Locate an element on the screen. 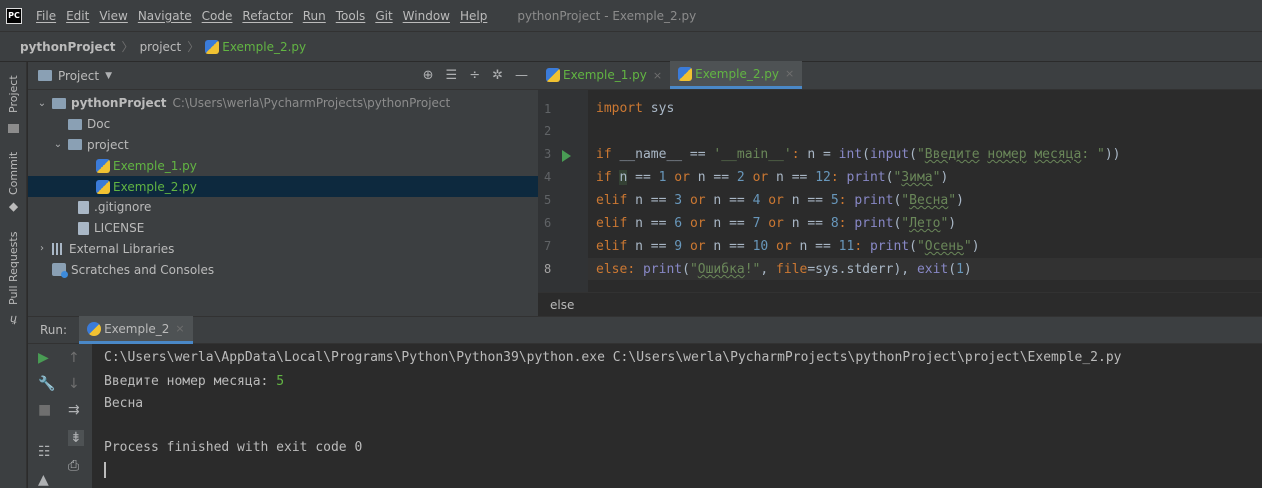 The height and width of the screenshot is (488, 1262). tree-label: External Libraries is located at coordinates (122, 248).